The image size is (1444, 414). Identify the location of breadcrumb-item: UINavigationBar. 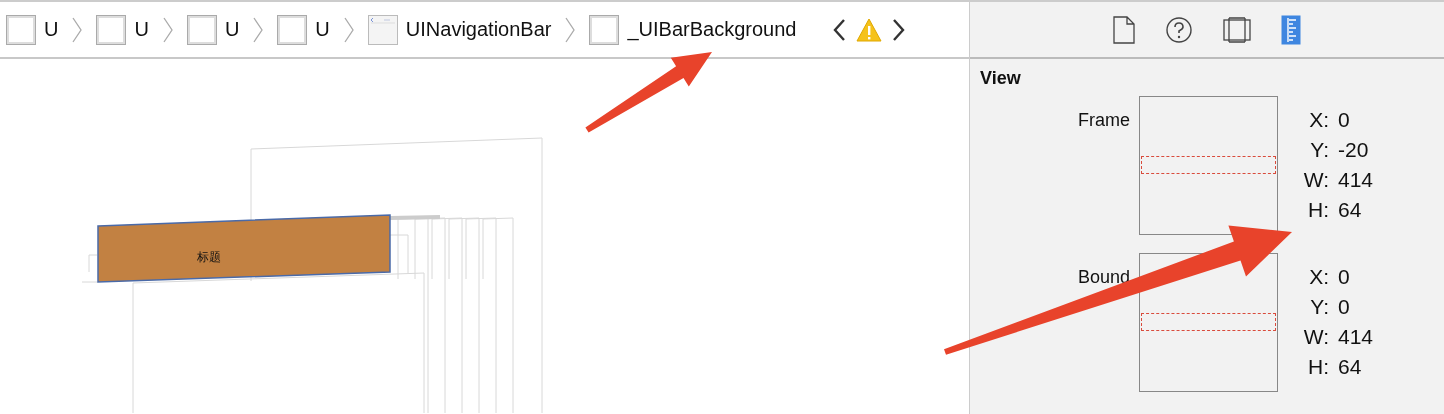
(459, 29).